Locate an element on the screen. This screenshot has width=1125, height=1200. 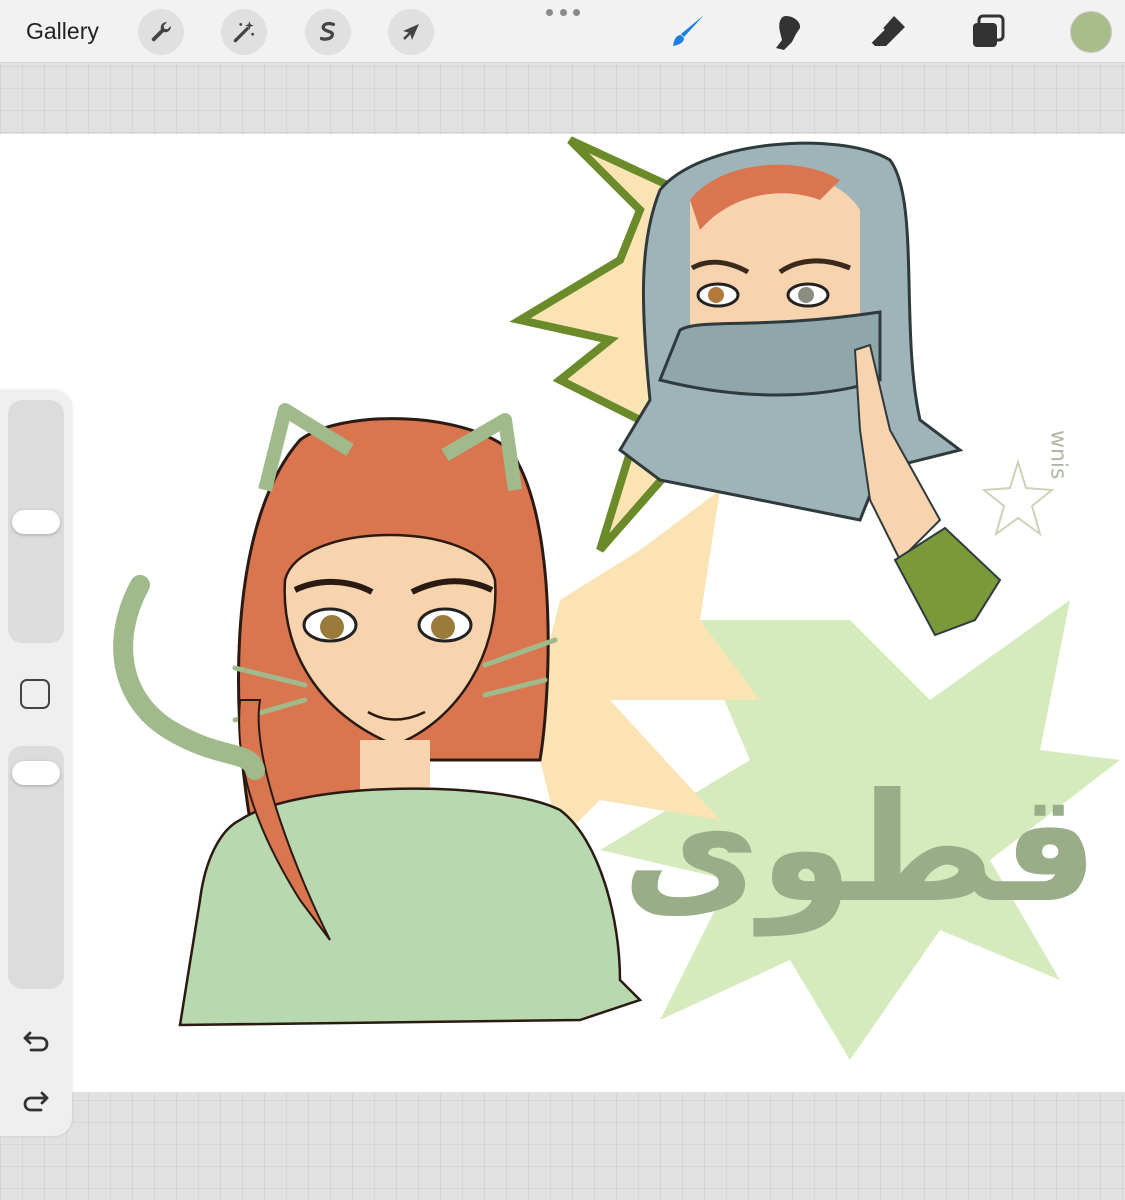
layers-button is located at coordinates (988, 32).